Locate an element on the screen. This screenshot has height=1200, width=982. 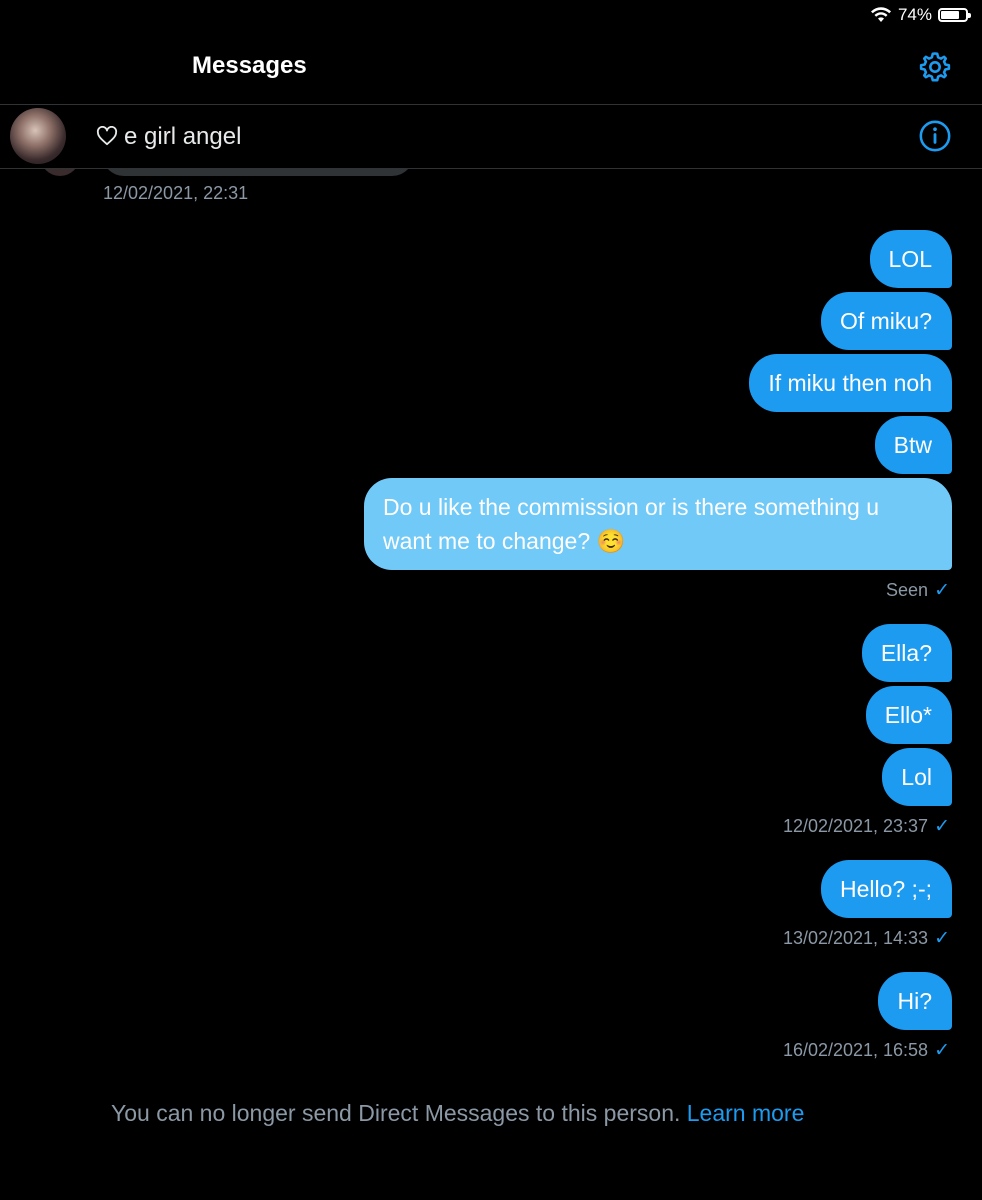
page-title: Messages is located at coordinates (249, 65).